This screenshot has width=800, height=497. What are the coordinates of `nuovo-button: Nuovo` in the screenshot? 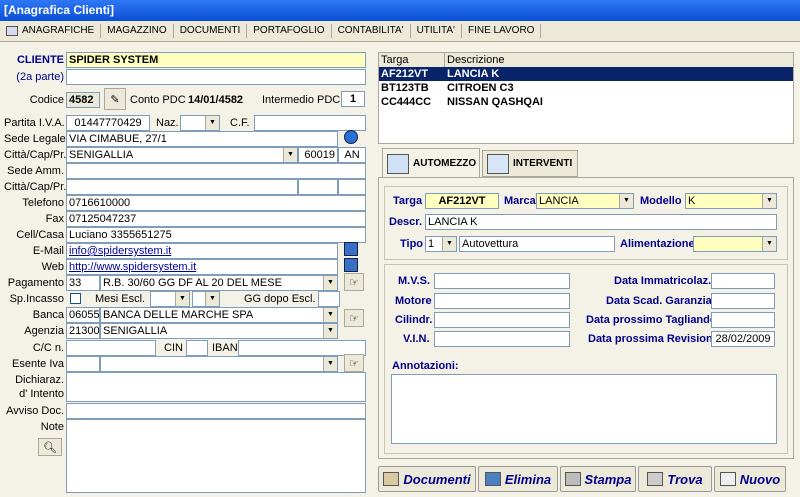 It's located at (750, 479).